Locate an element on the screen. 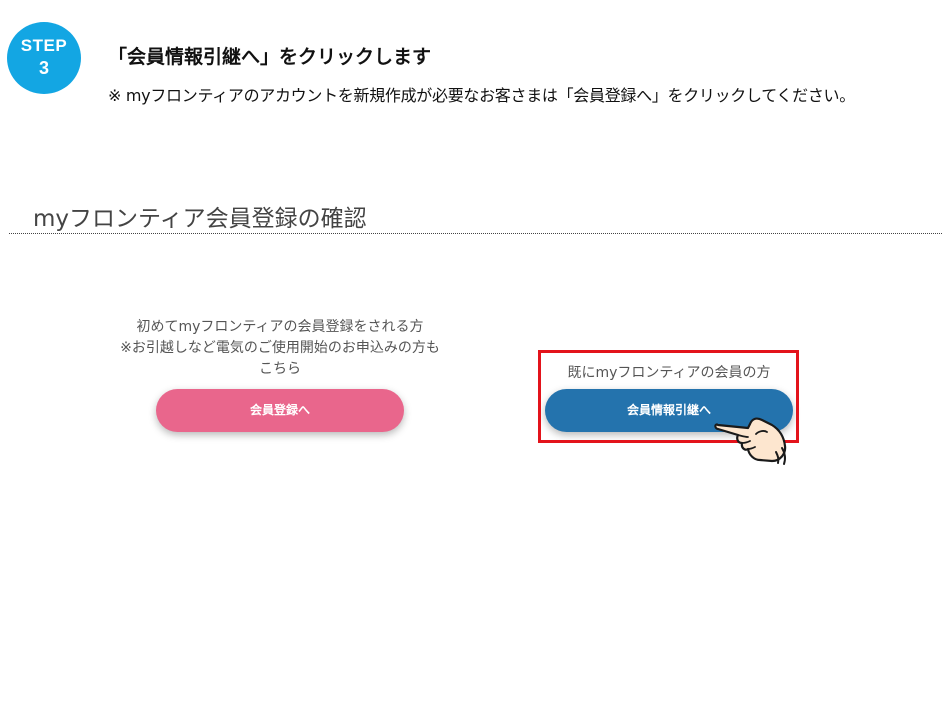 This screenshot has width=952, height=711. step-number: 3 is located at coordinates (43, 68).